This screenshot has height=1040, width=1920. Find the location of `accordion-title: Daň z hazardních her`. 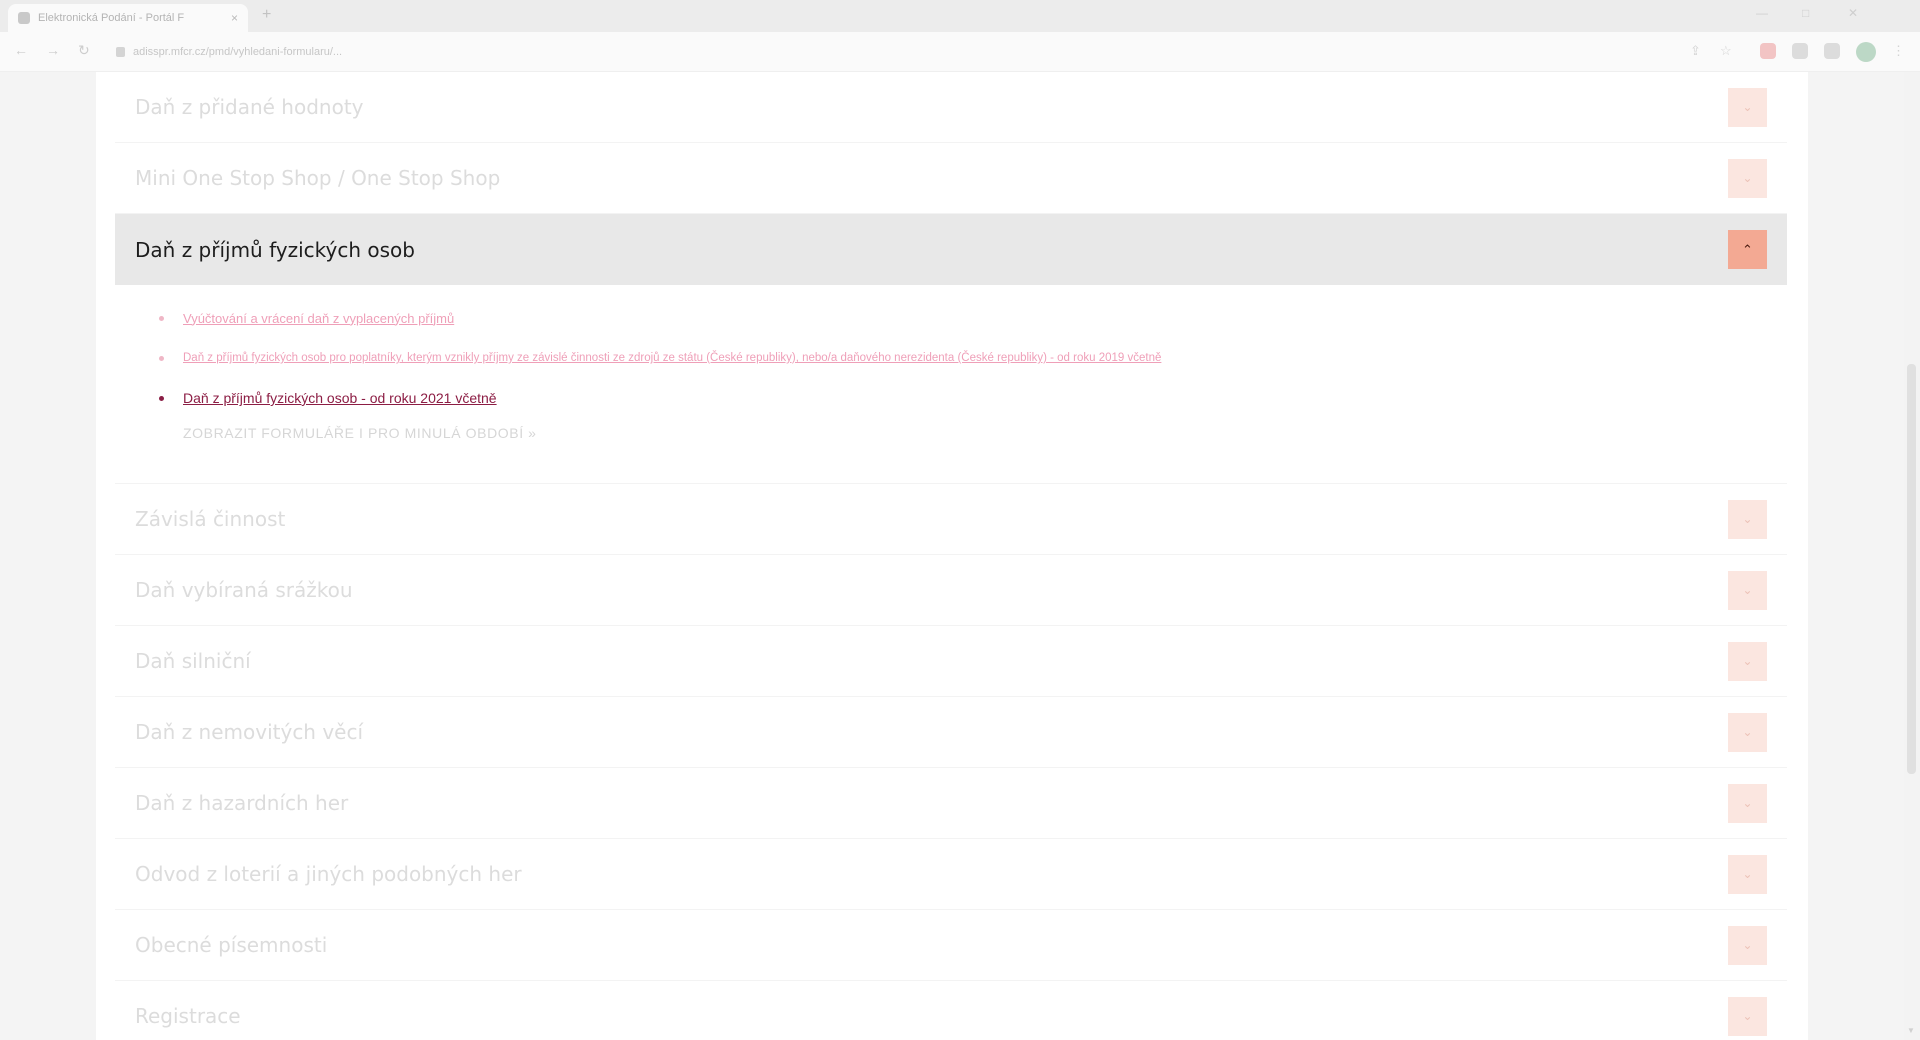

accordion-title: Daň z hazardních her is located at coordinates (242, 803).